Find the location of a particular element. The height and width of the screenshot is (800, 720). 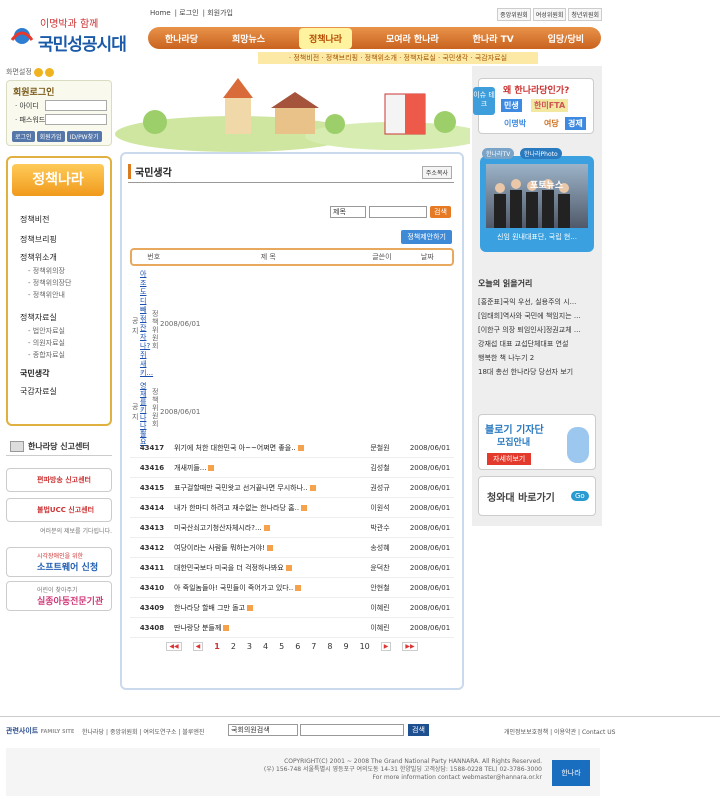

missing-child-banner: 어린이 찾아주기 실종아동전문기관 is located at coordinates (59, 596).